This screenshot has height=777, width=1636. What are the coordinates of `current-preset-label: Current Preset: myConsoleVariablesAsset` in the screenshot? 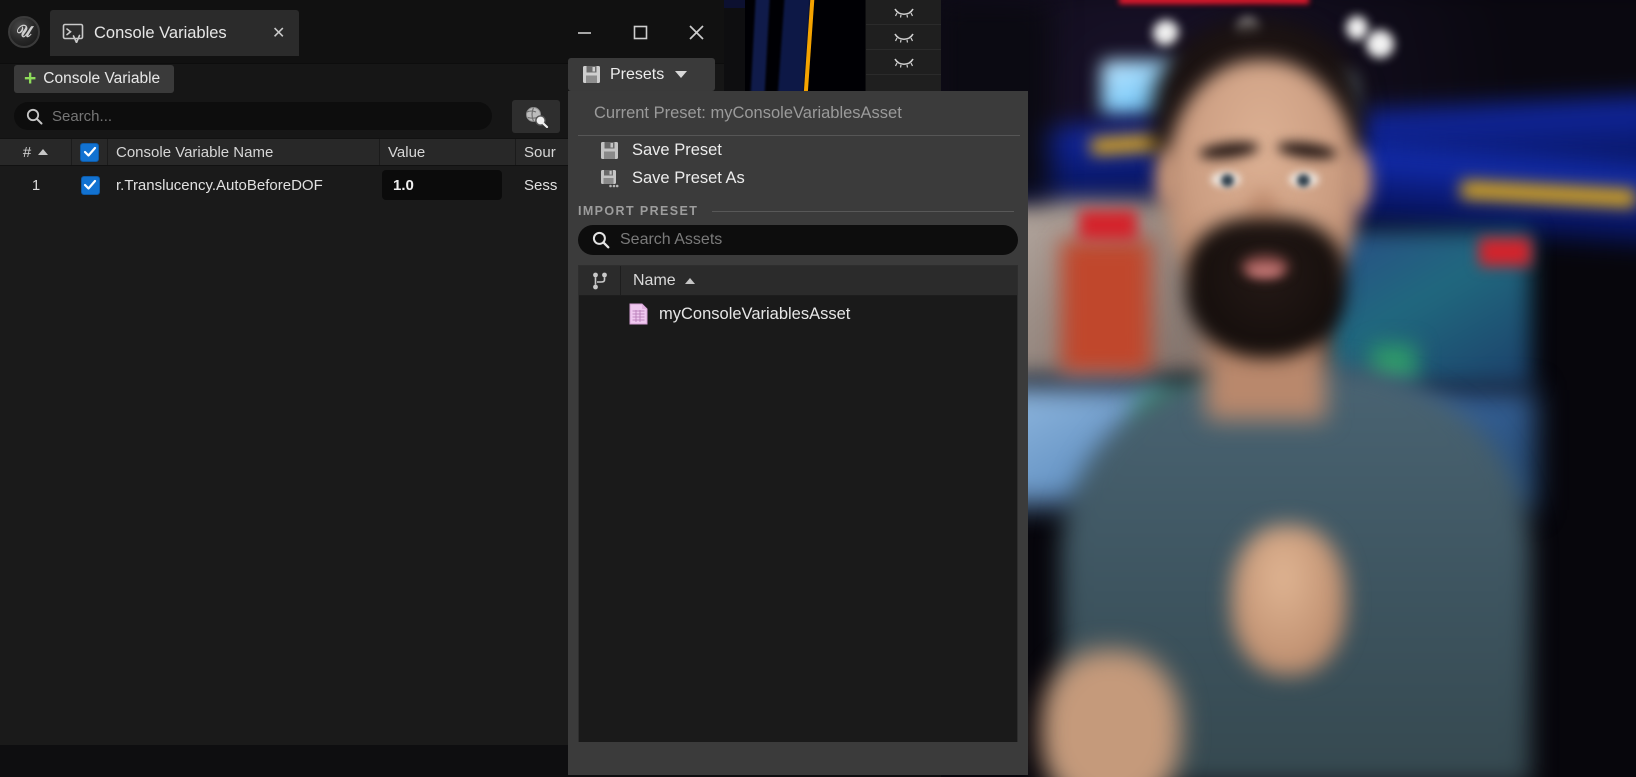 It's located at (748, 112).